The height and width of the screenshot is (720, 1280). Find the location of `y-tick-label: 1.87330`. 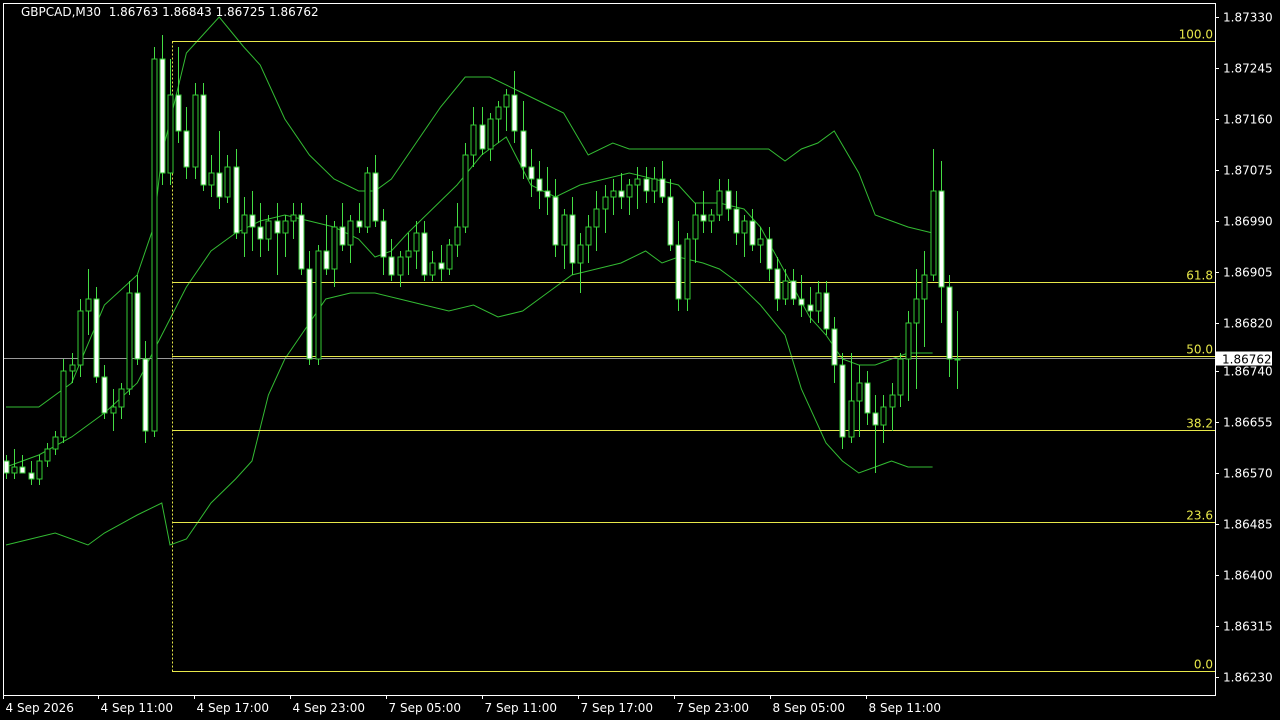

y-tick-label: 1.87330 is located at coordinates (1248, 18).